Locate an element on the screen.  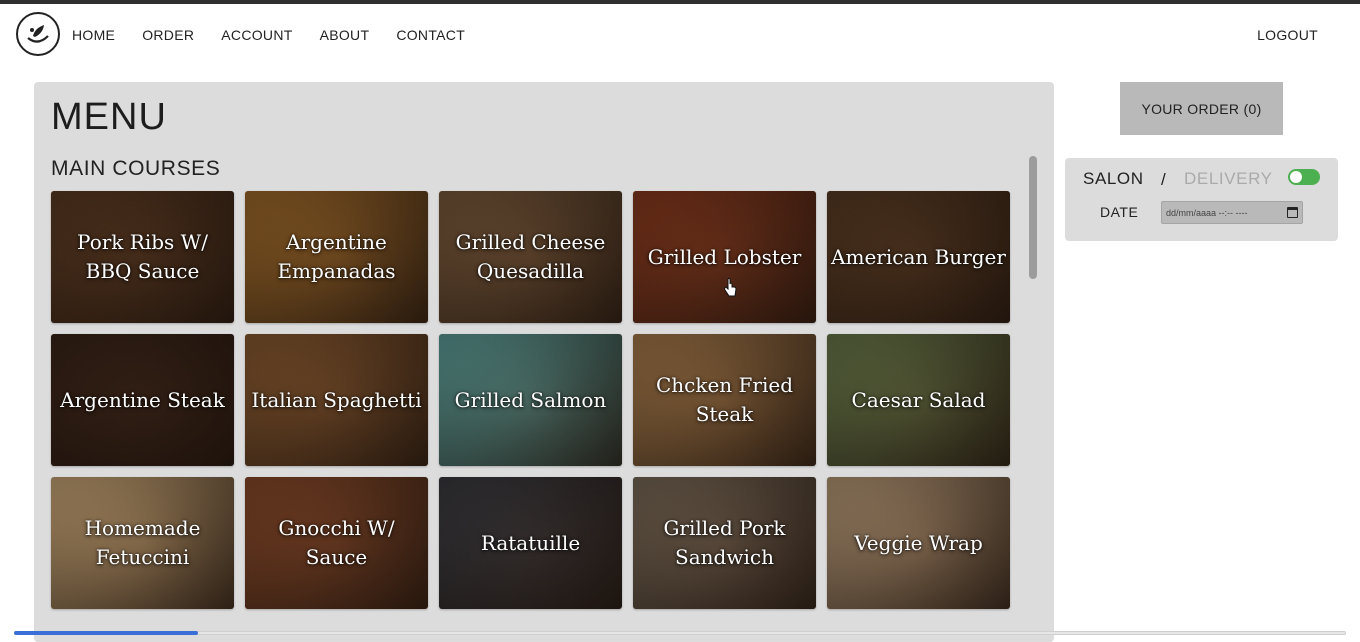
nav-account: ACCOUNT is located at coordinates (256, 35).